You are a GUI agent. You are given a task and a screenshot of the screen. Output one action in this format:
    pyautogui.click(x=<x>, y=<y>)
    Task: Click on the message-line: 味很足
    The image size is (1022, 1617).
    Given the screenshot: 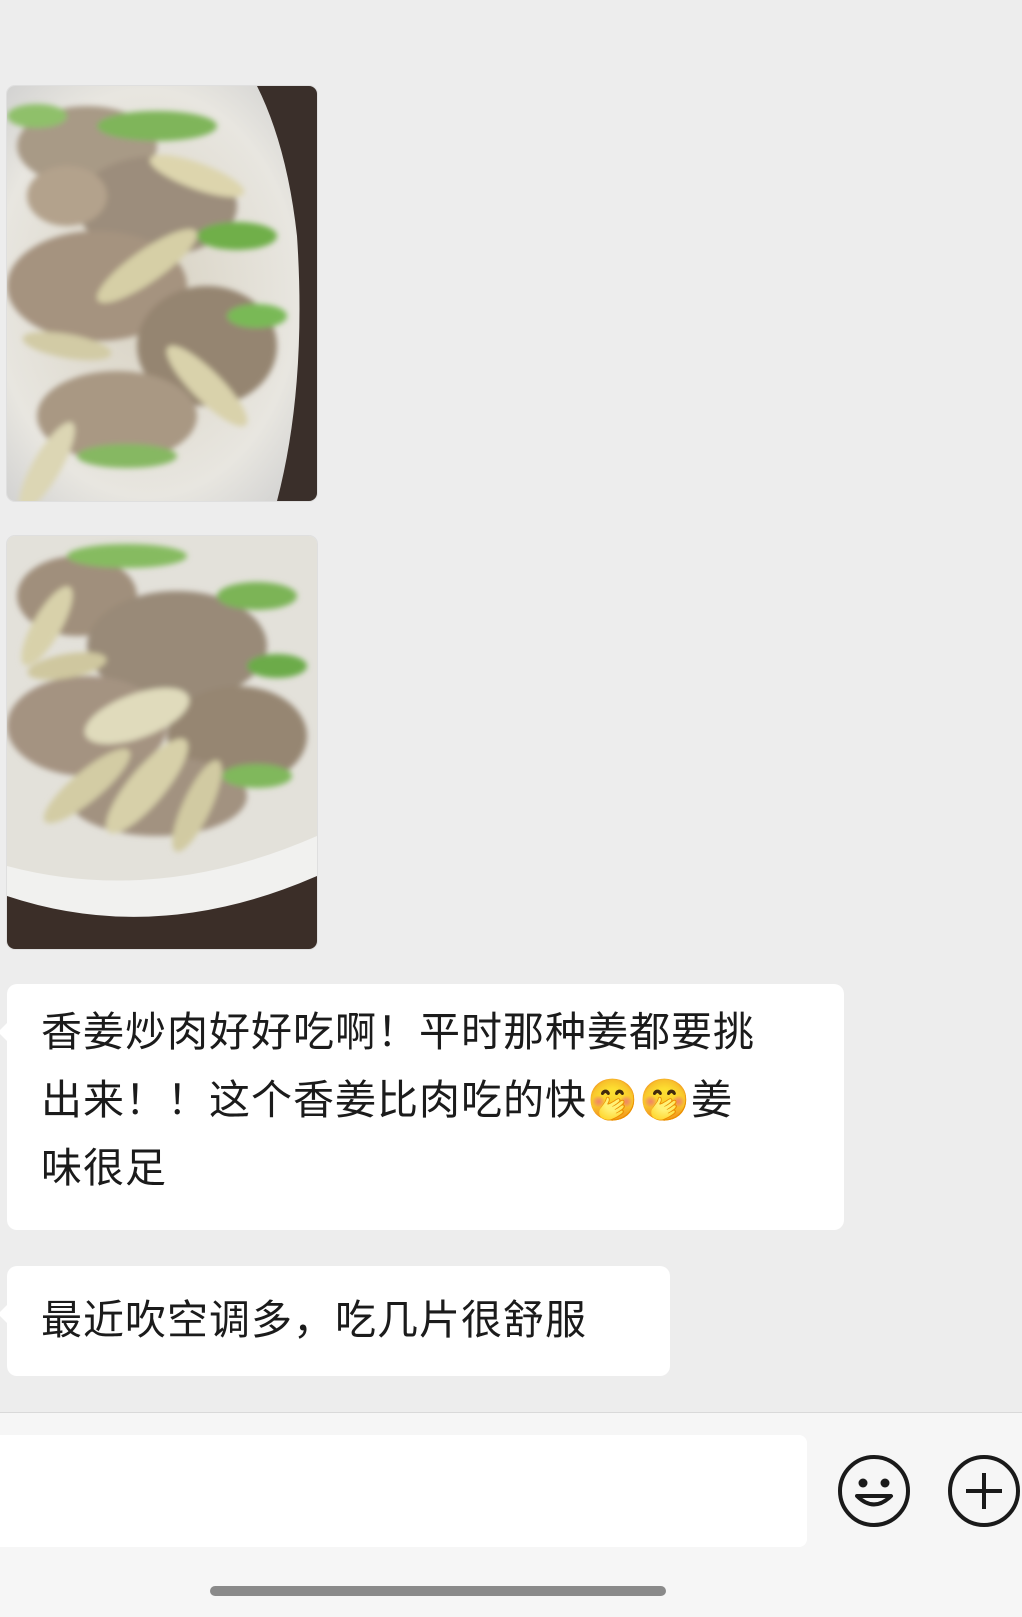 What is the action you would take?
    pyautogui.click(x=104, y=1168)
    